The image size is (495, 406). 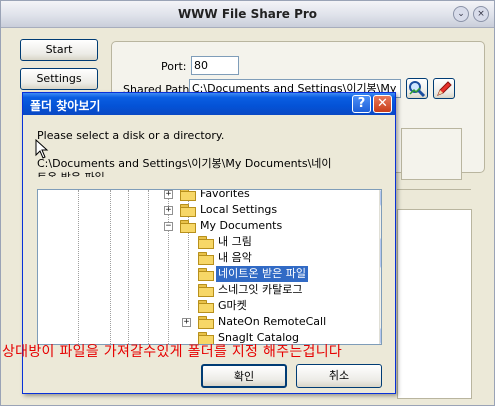 What do you see at coordinates (260, 289) in the screenshot?
I see `tree-node-label: 스네그잇 카탈로그` at bounding box center [260, 289].